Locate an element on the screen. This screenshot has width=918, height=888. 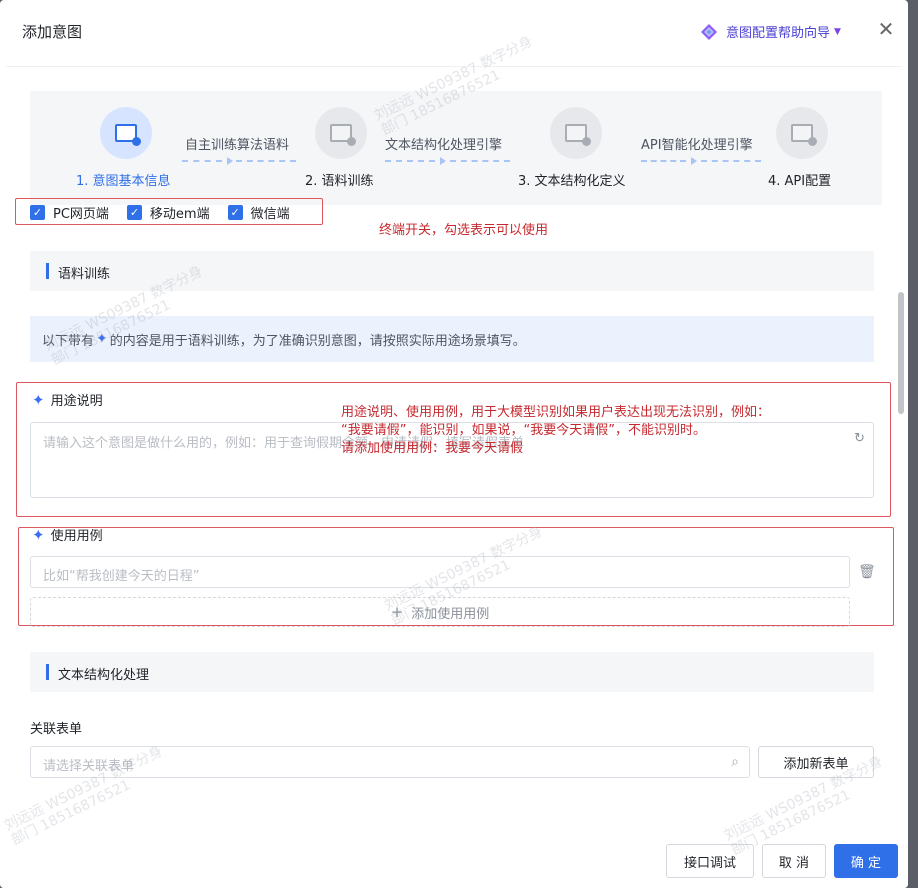
corpus-notice: 以下带有 ✦ 的内容是用于语料训练，为了准确识别意图，请按照实际用途场景填写。 is located at coordinates (452, 339).